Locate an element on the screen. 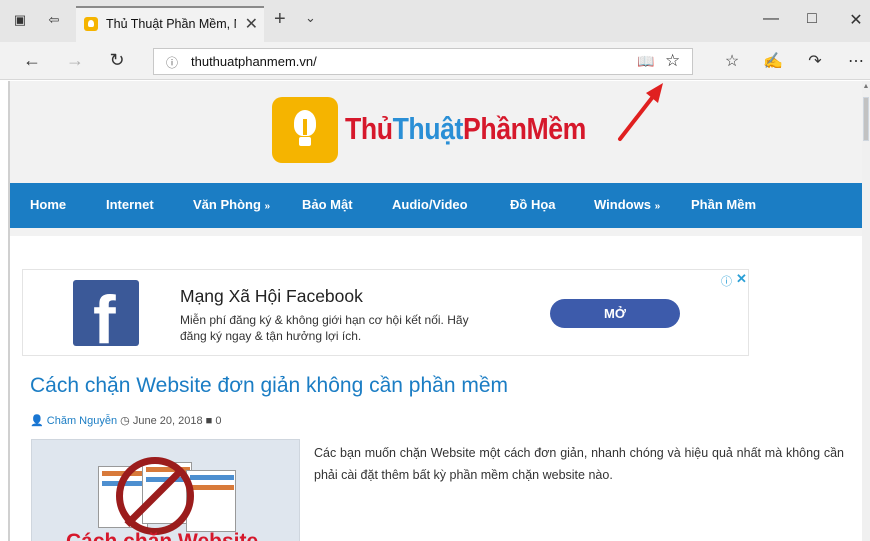  comment-icon: ■ is located at coordinates (209, 421).